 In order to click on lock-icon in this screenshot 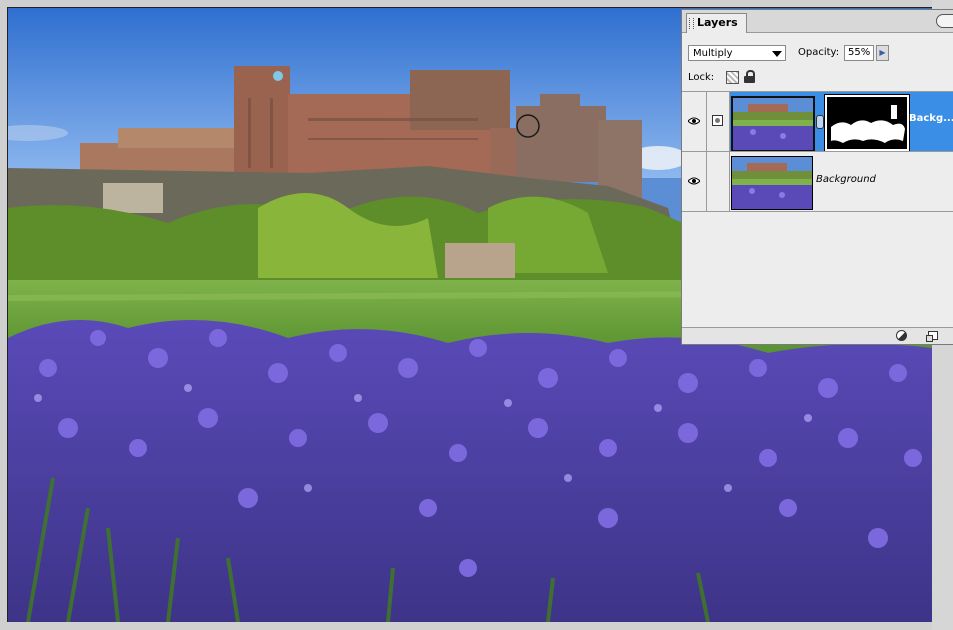, I will do `click(749, 76)`.